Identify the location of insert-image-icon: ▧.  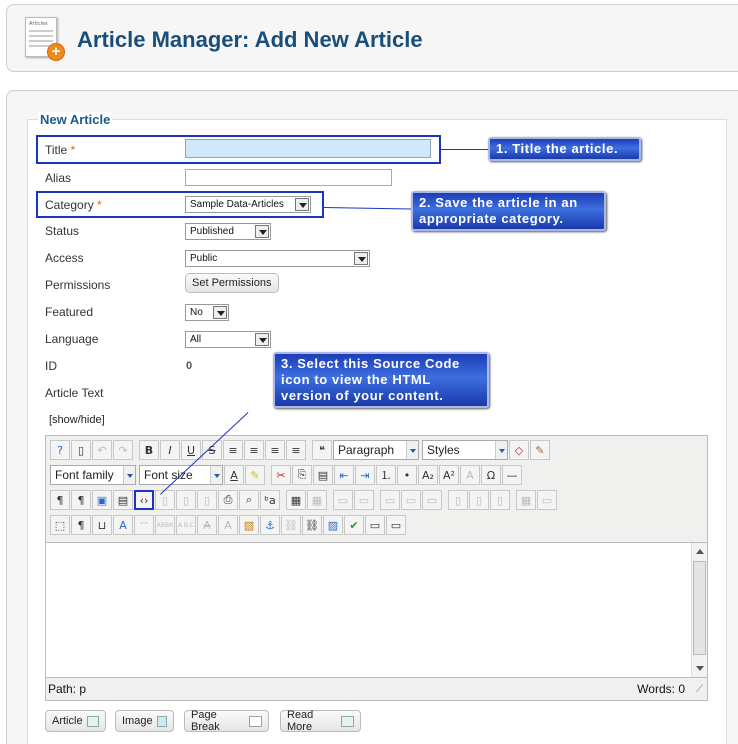
(249, 525).